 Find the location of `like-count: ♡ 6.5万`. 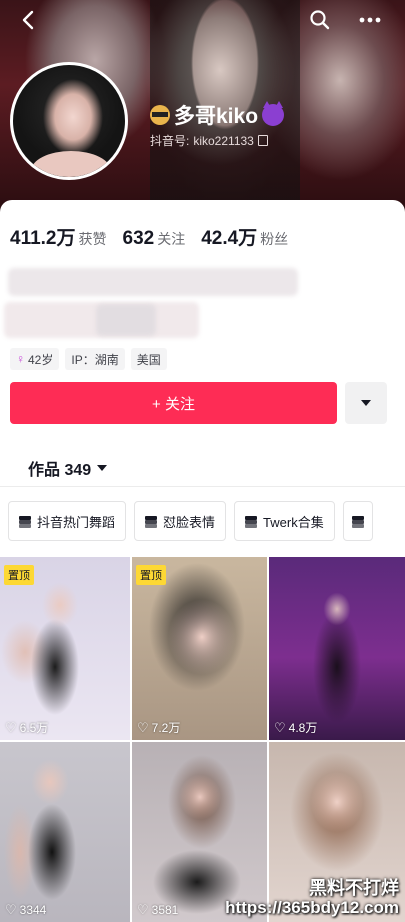

like-count: ♡ 6.5万 is located at coordinates (26, 727).